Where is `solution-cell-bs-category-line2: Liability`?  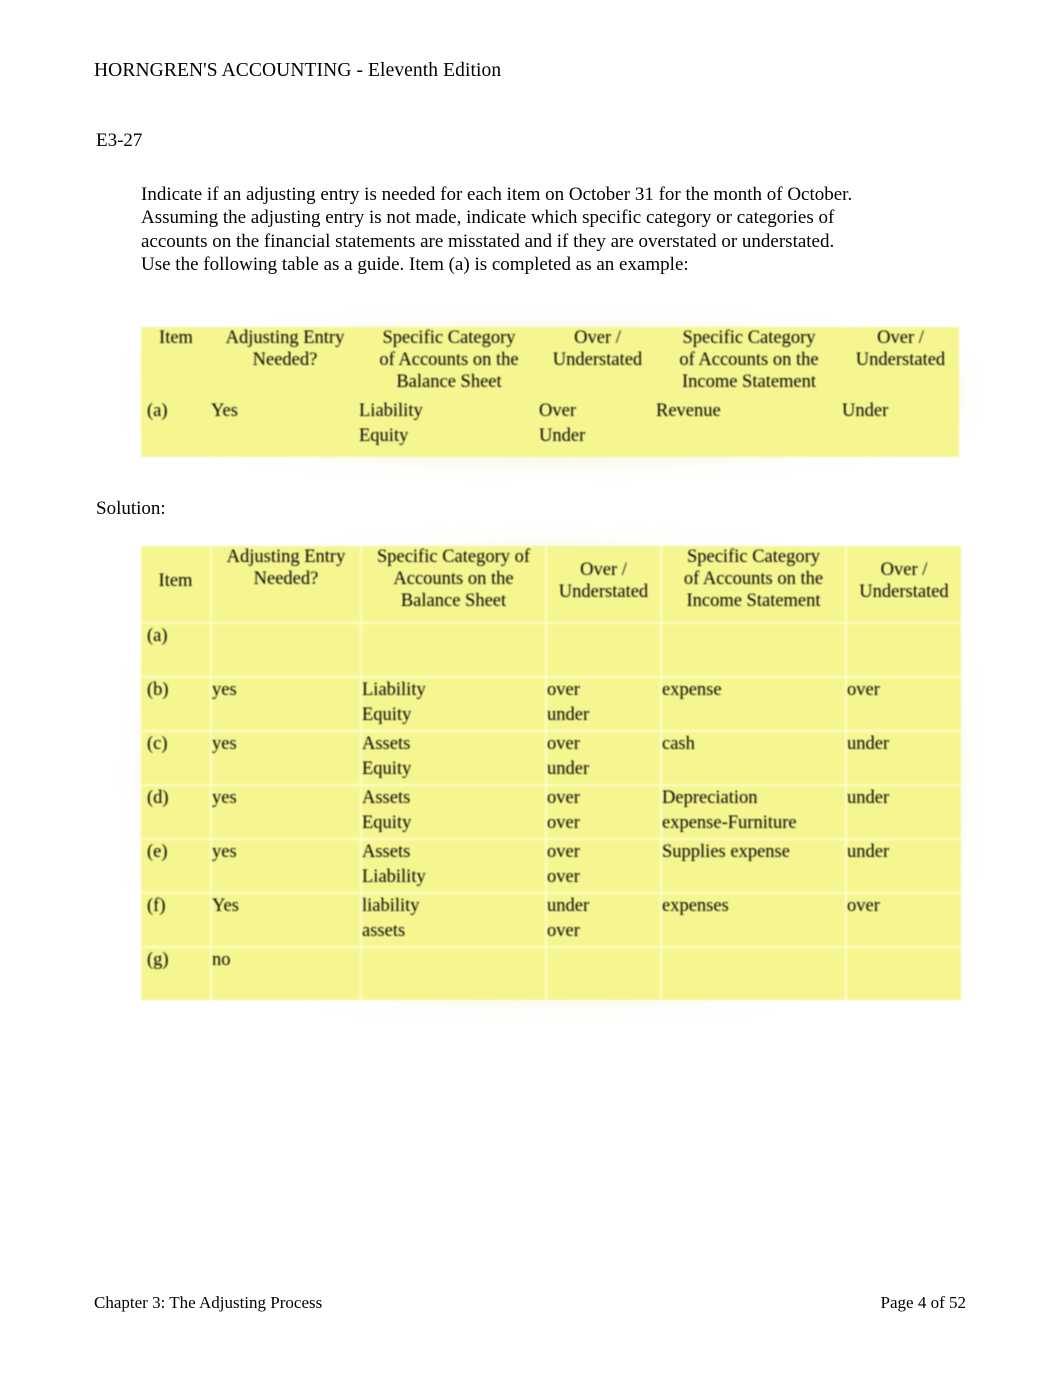 solution-cell-bs-category-line2: Liability is located at coordinates (394, 877).